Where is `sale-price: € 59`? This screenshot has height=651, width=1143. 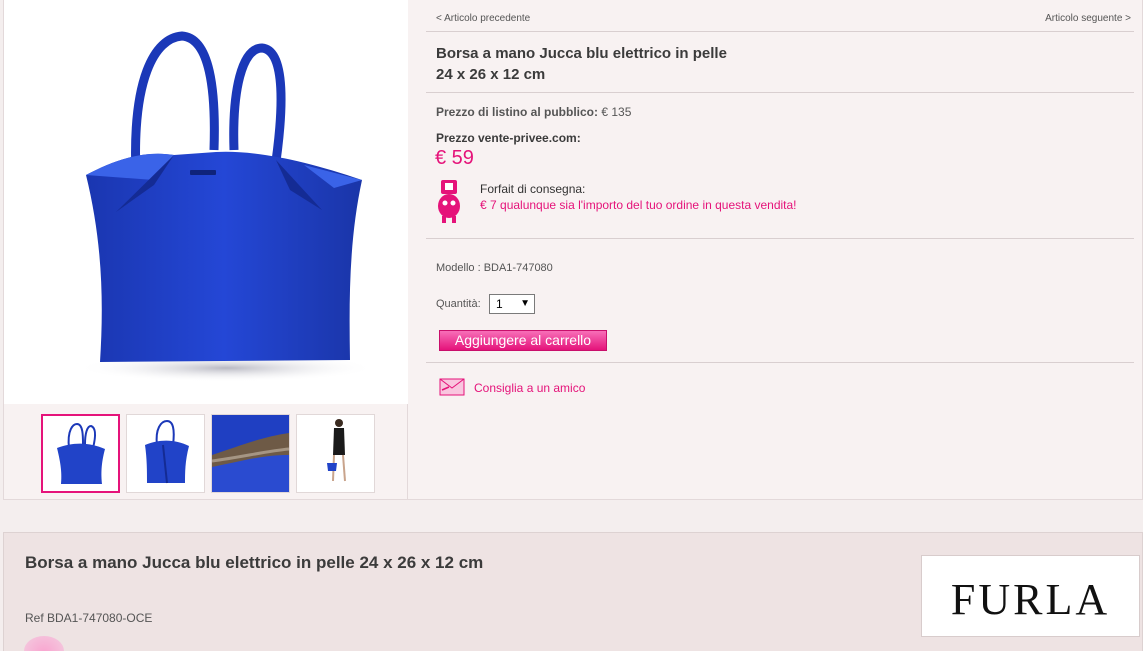 sale-price: € 59 is located at coordinates (454, 158).